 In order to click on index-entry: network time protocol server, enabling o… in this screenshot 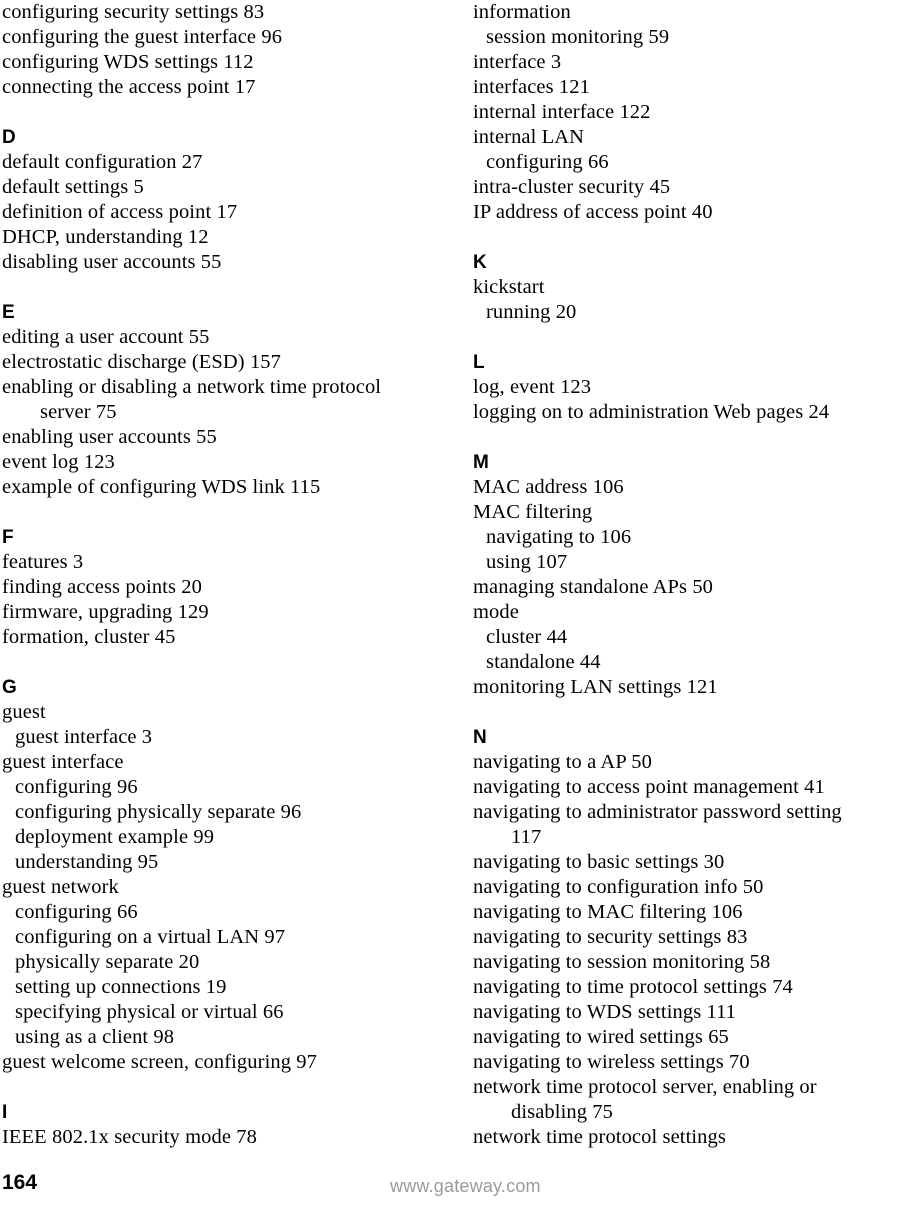, I will do `click(645, 1087)`.